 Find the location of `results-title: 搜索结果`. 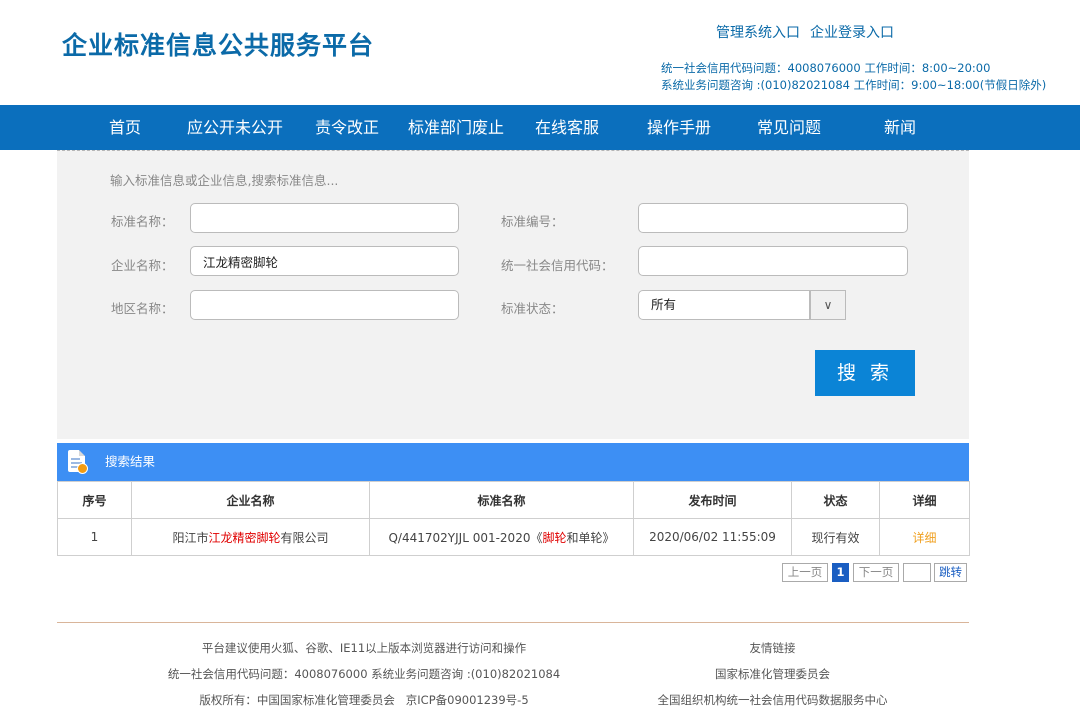

results-title: 搜索结果 is located at coordinates (130, 461).